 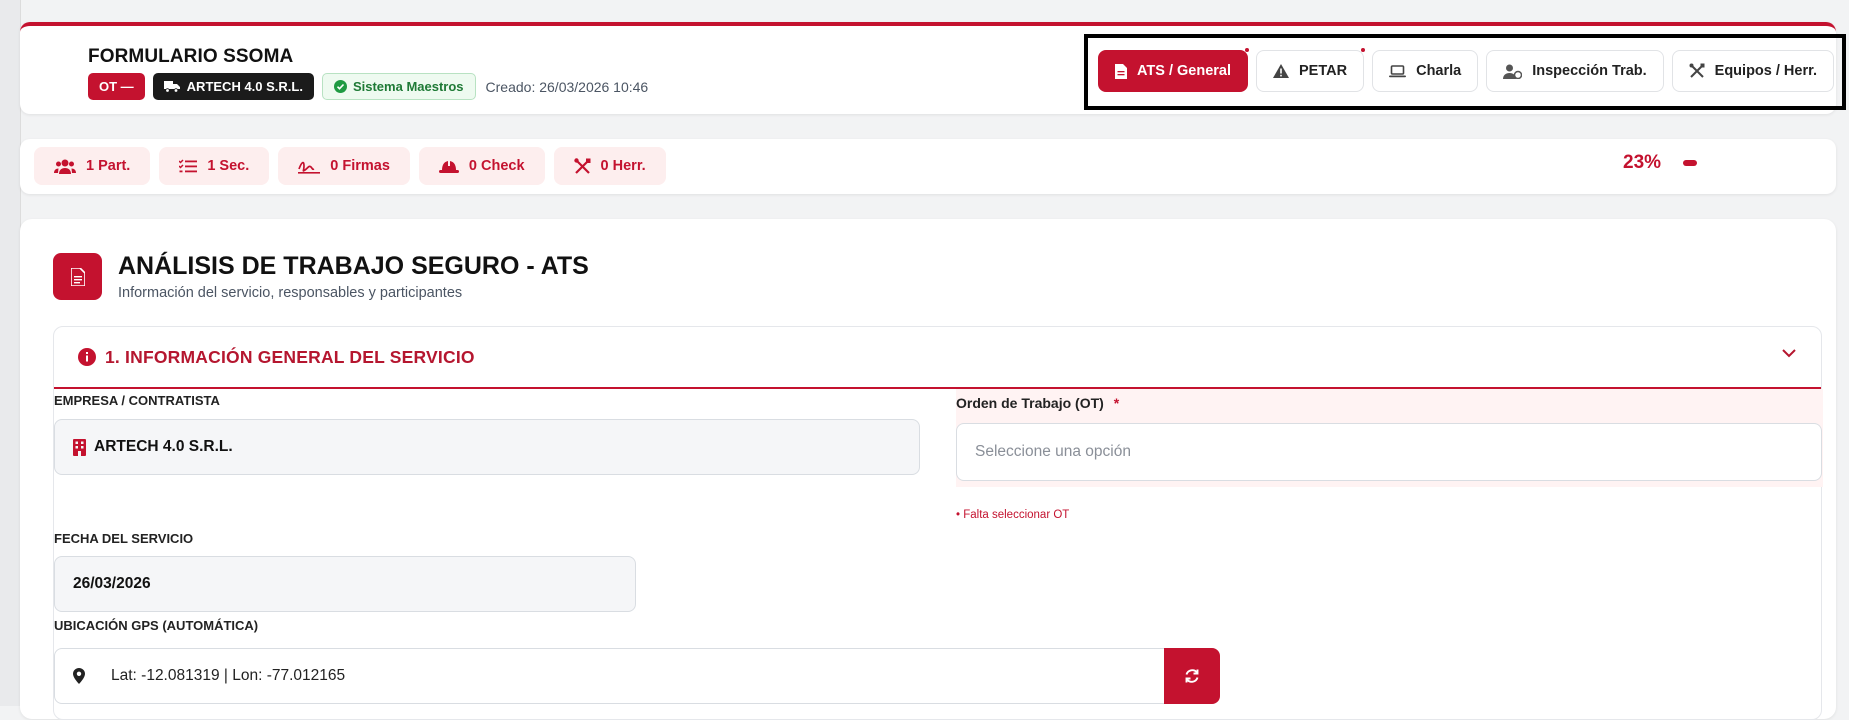 What do you see at coordinates (1589, 71) in the screenshot?
I see `tab-label: Inspección Trab.` at bounding box center [1589, 71].